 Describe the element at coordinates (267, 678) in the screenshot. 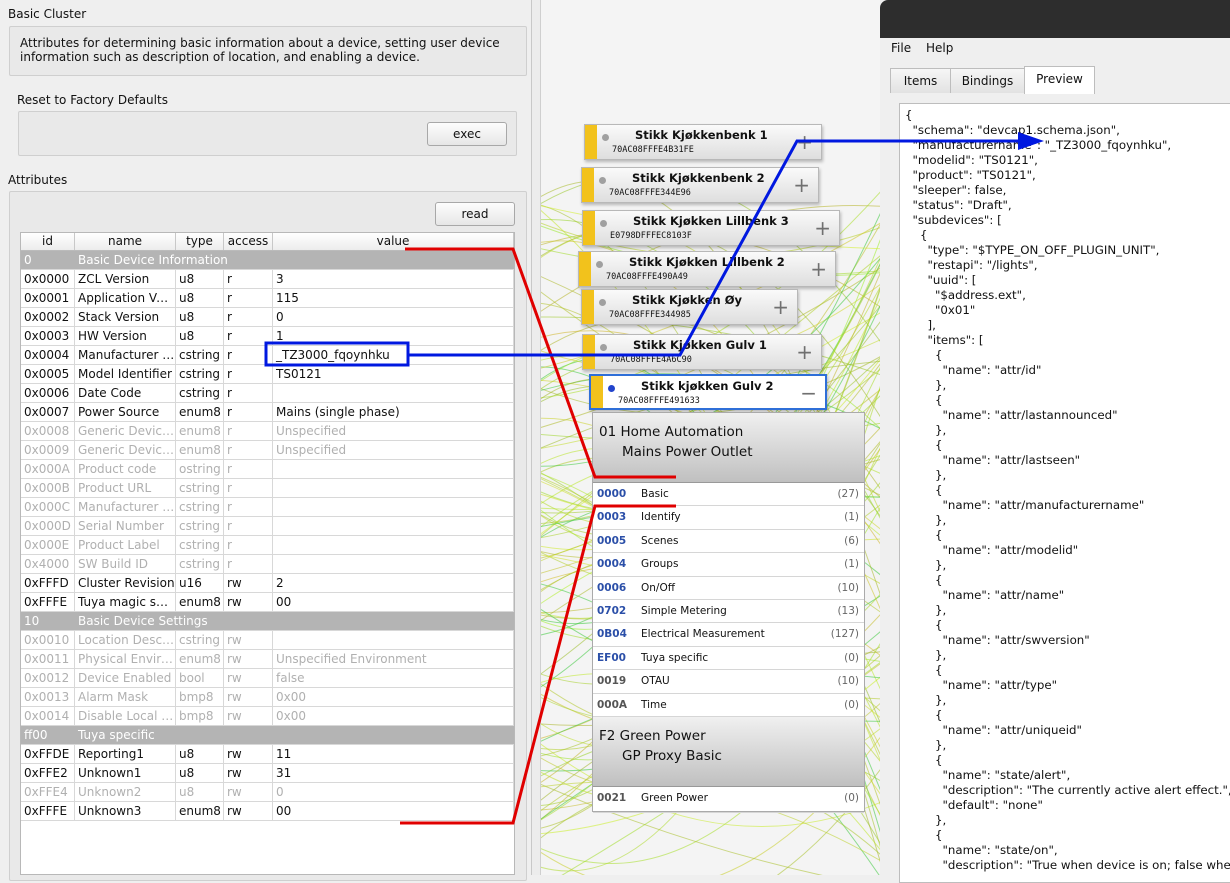

I see `table-row: 0x0012 Device Enabled bool rw false` at that location.